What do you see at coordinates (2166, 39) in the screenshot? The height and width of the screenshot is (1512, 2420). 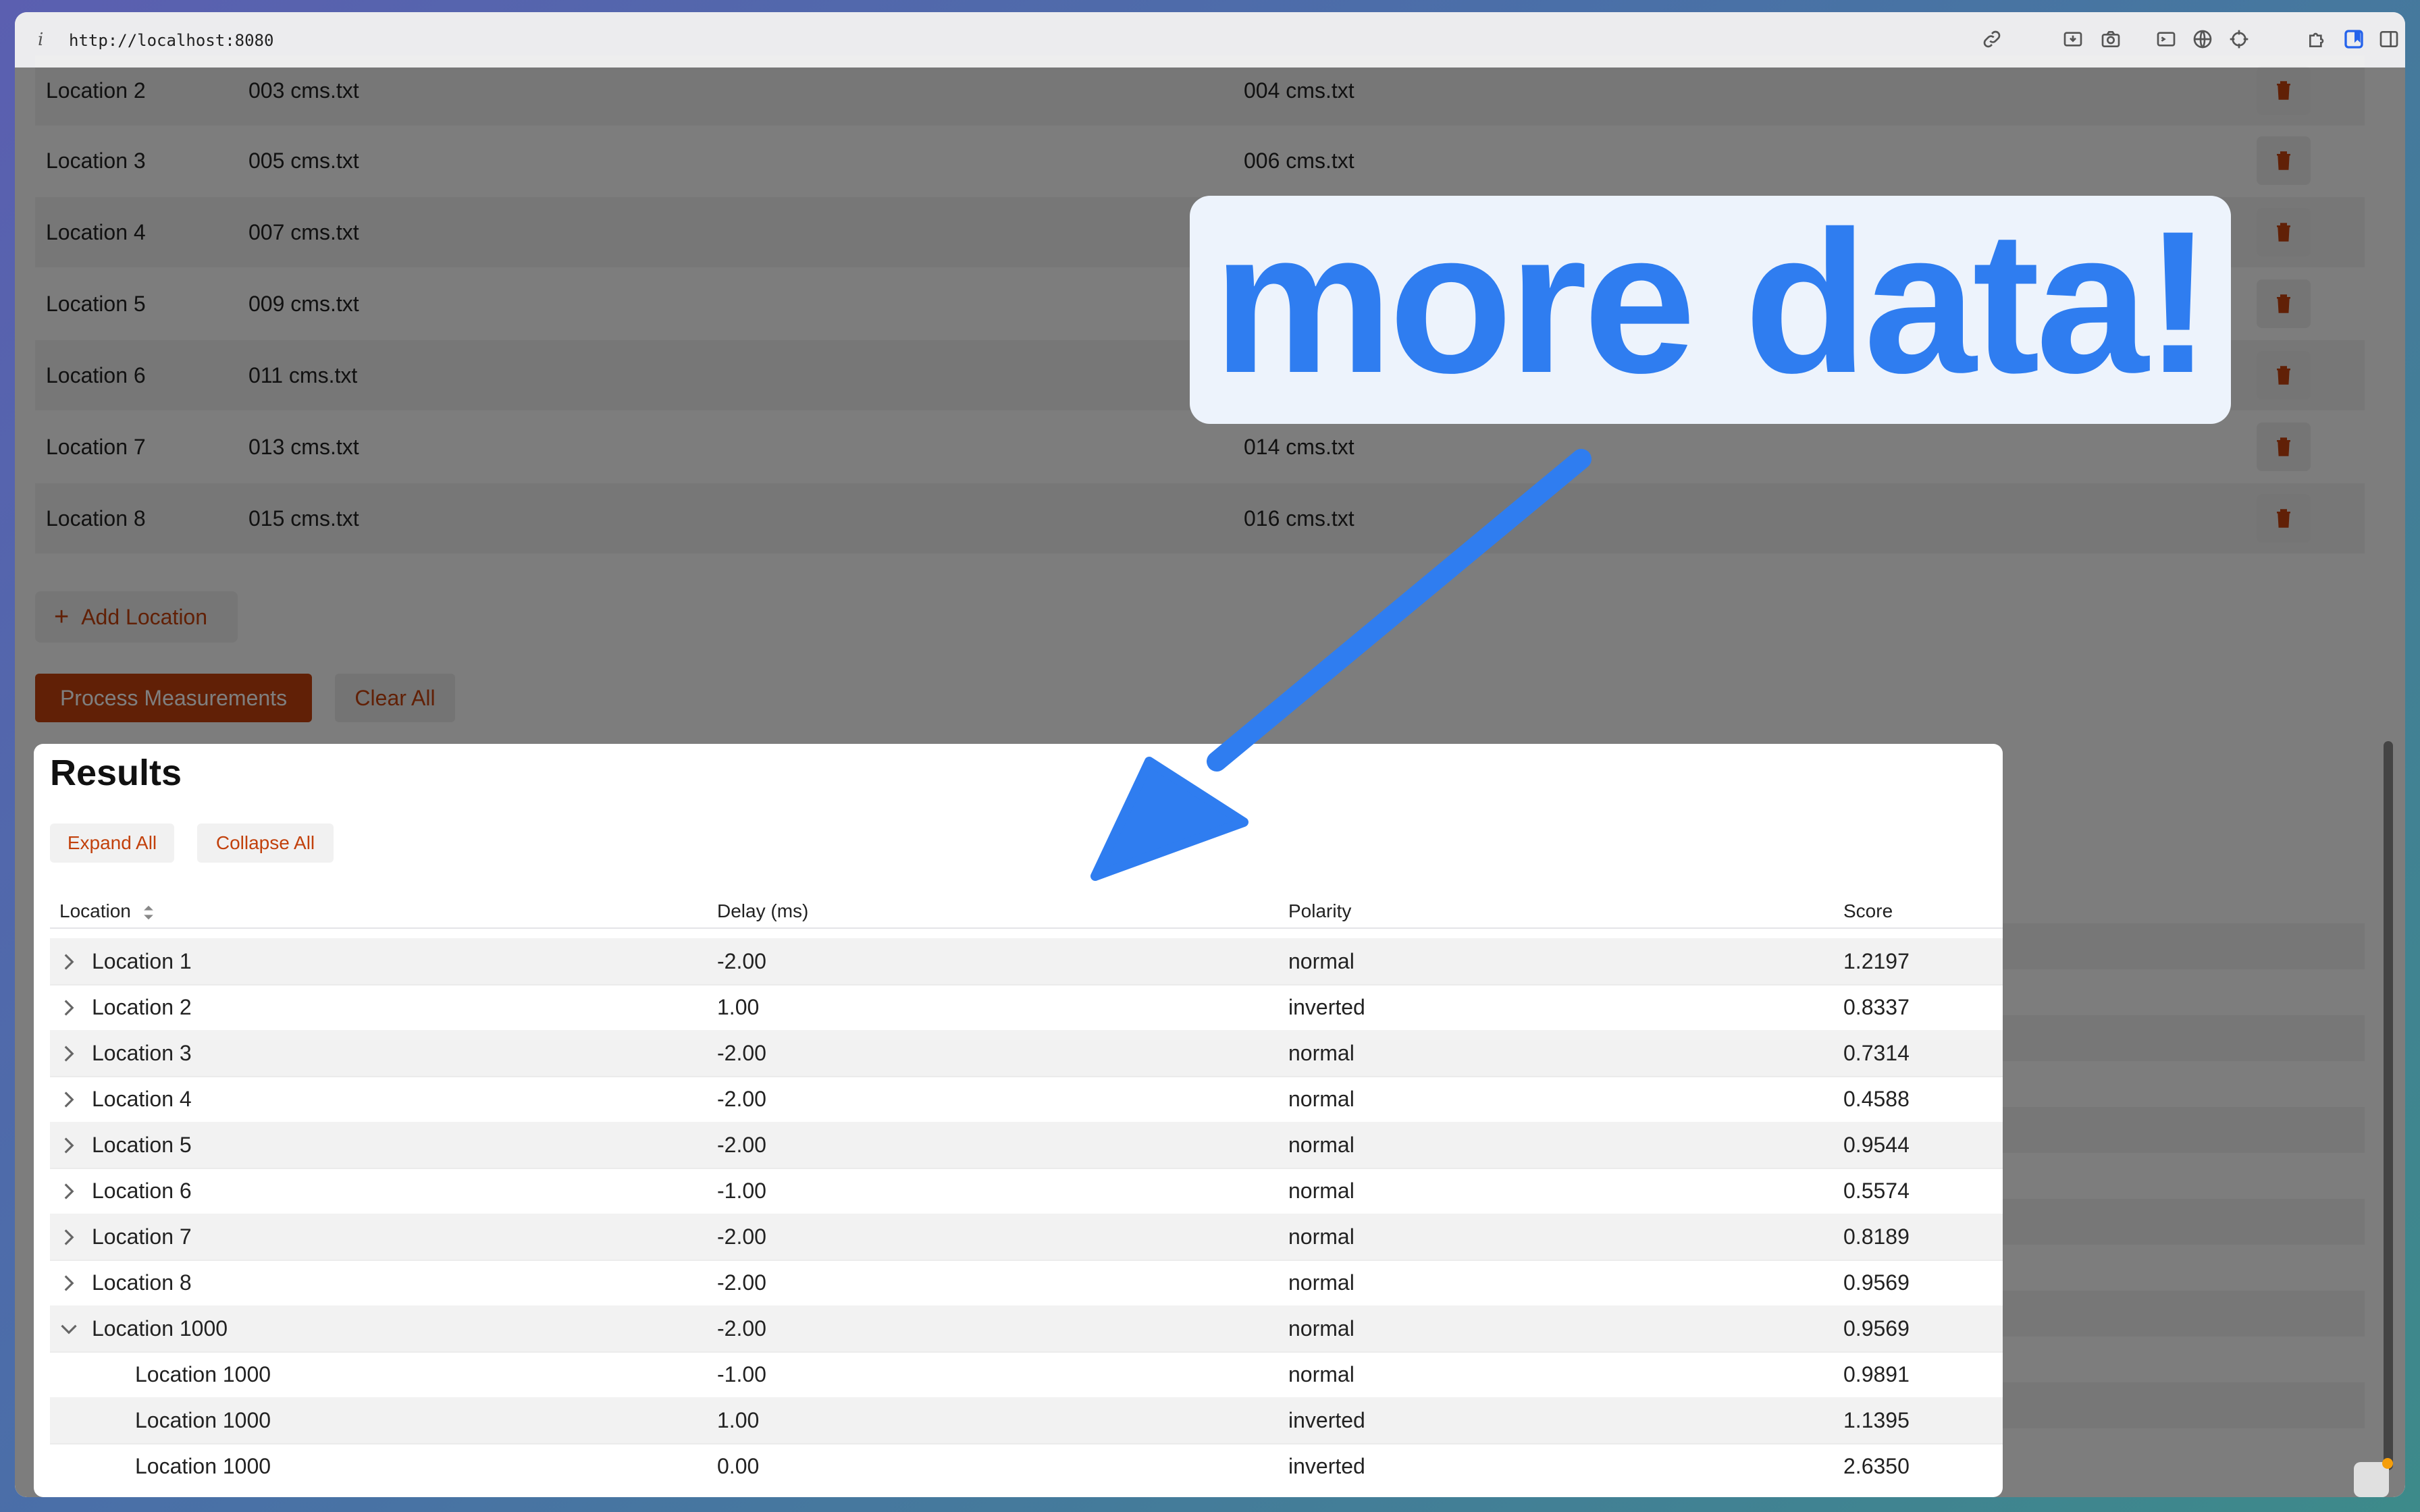 I see `terminal-icon` at bounding box center [2166, 39].